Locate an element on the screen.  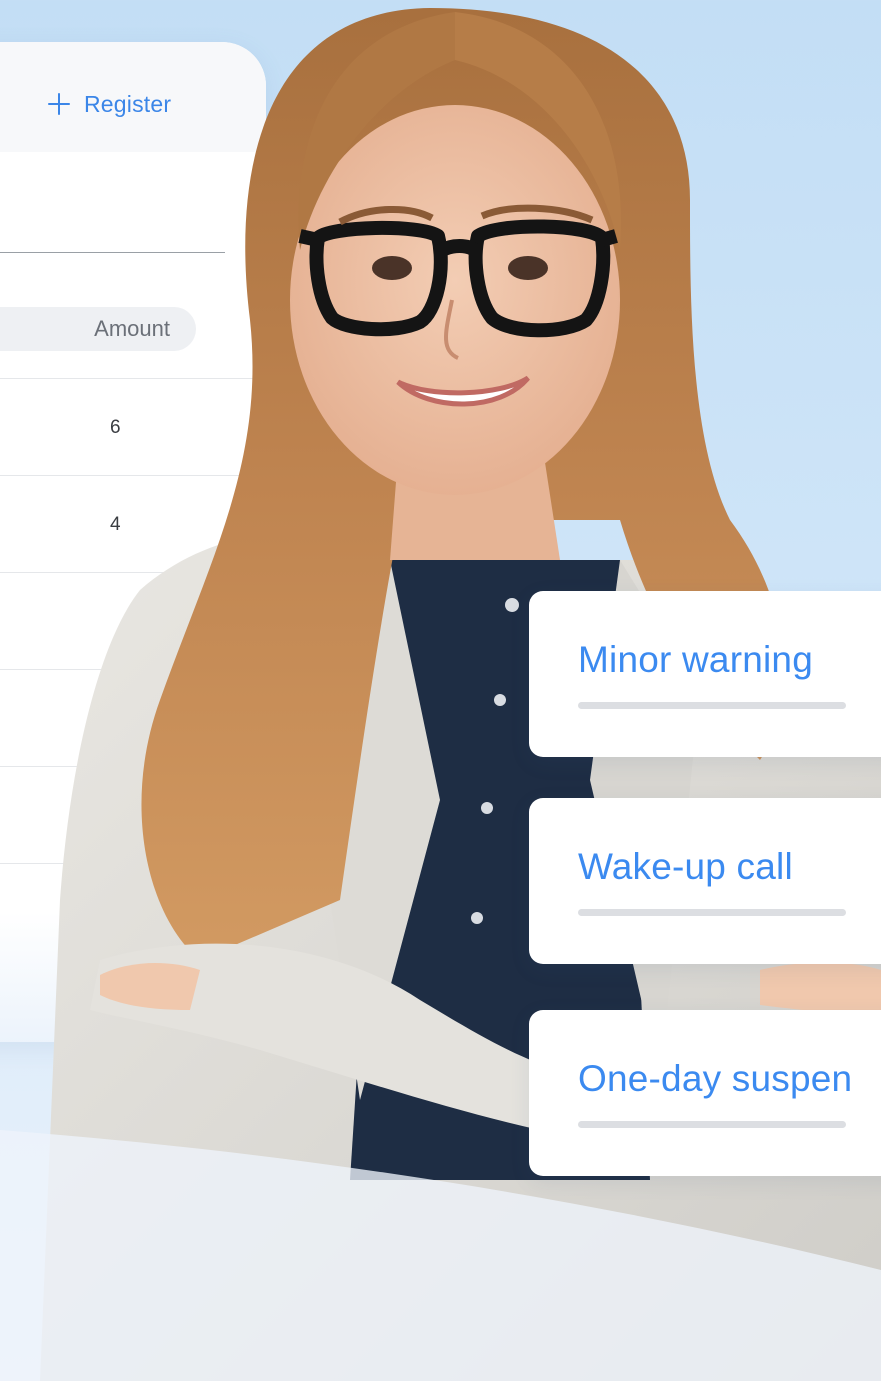
option-label: One-day suspen is located at coordinates (715, 1078).